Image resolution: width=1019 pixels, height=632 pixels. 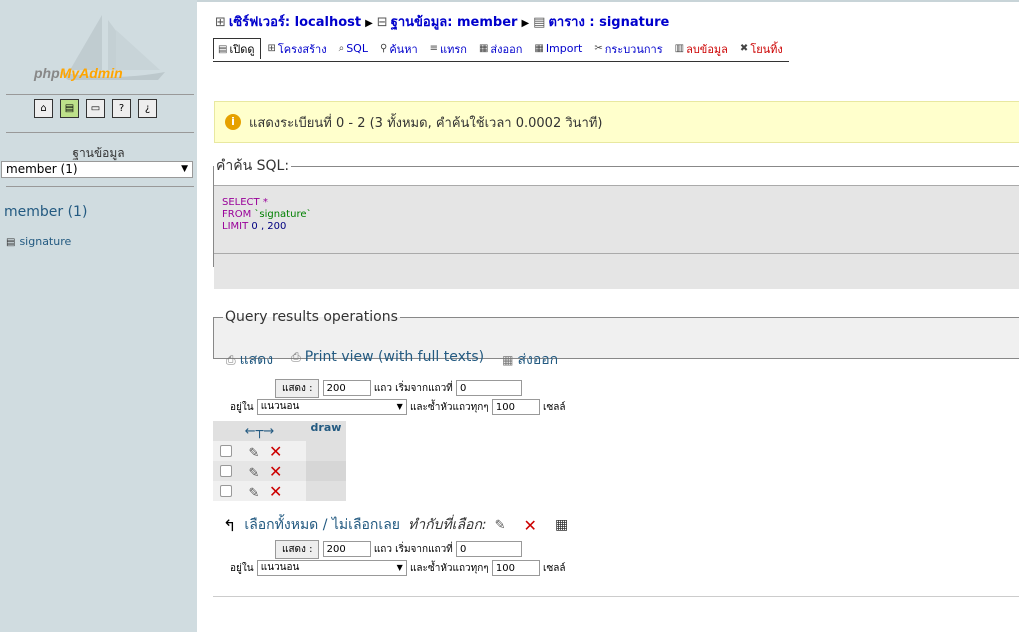 What do you see at coordinates (121, 108) in the screenshot?
I see `documentation-icon: ?` at bounding box center [121, 108].